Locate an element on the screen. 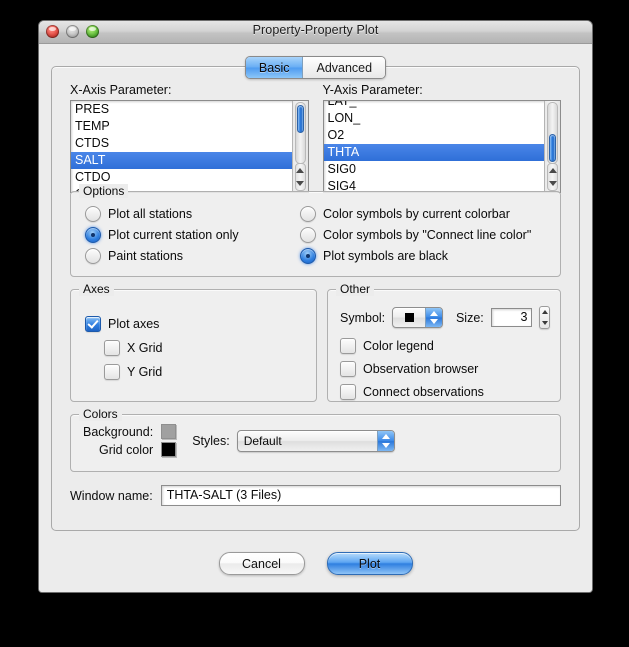 The width and height of the screenshot is (629, 647). checkbox-label: Color legend is located at coordinates (398, 346).